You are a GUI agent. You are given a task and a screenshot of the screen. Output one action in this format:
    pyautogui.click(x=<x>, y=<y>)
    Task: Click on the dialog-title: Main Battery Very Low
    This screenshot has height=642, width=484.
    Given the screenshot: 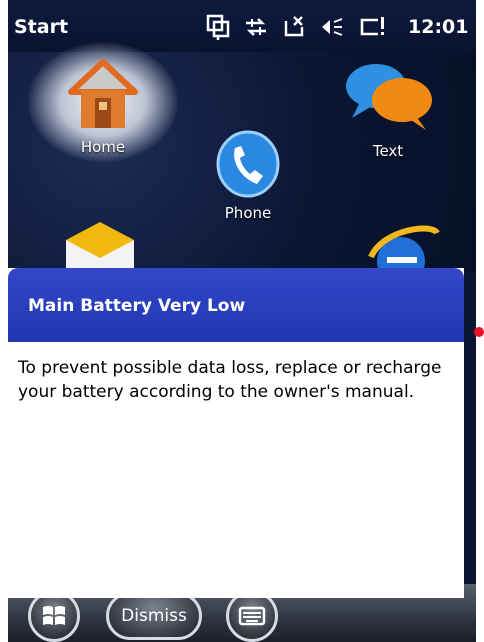 What is the action you would take?
    pyautogui.click(x=137, y=306)
    